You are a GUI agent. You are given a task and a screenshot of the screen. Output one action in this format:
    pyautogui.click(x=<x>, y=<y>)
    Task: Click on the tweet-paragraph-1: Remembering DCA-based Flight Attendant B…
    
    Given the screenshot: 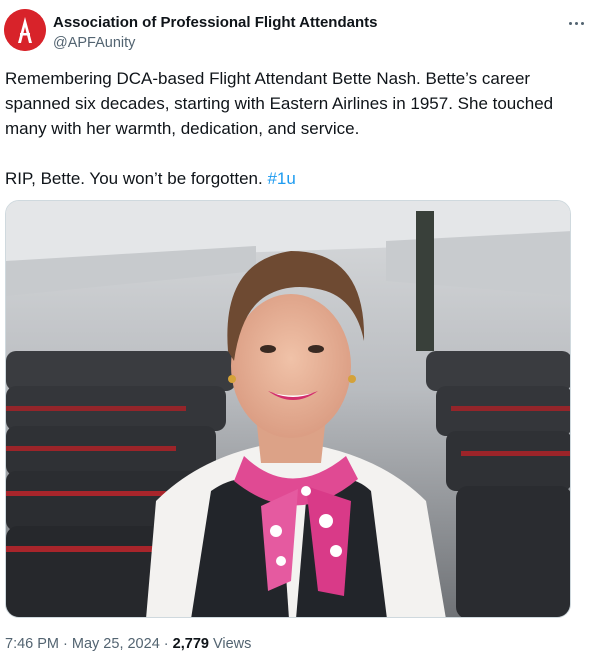 What is the action you would take?
    pyautogui.click(x=279, y=103)
    